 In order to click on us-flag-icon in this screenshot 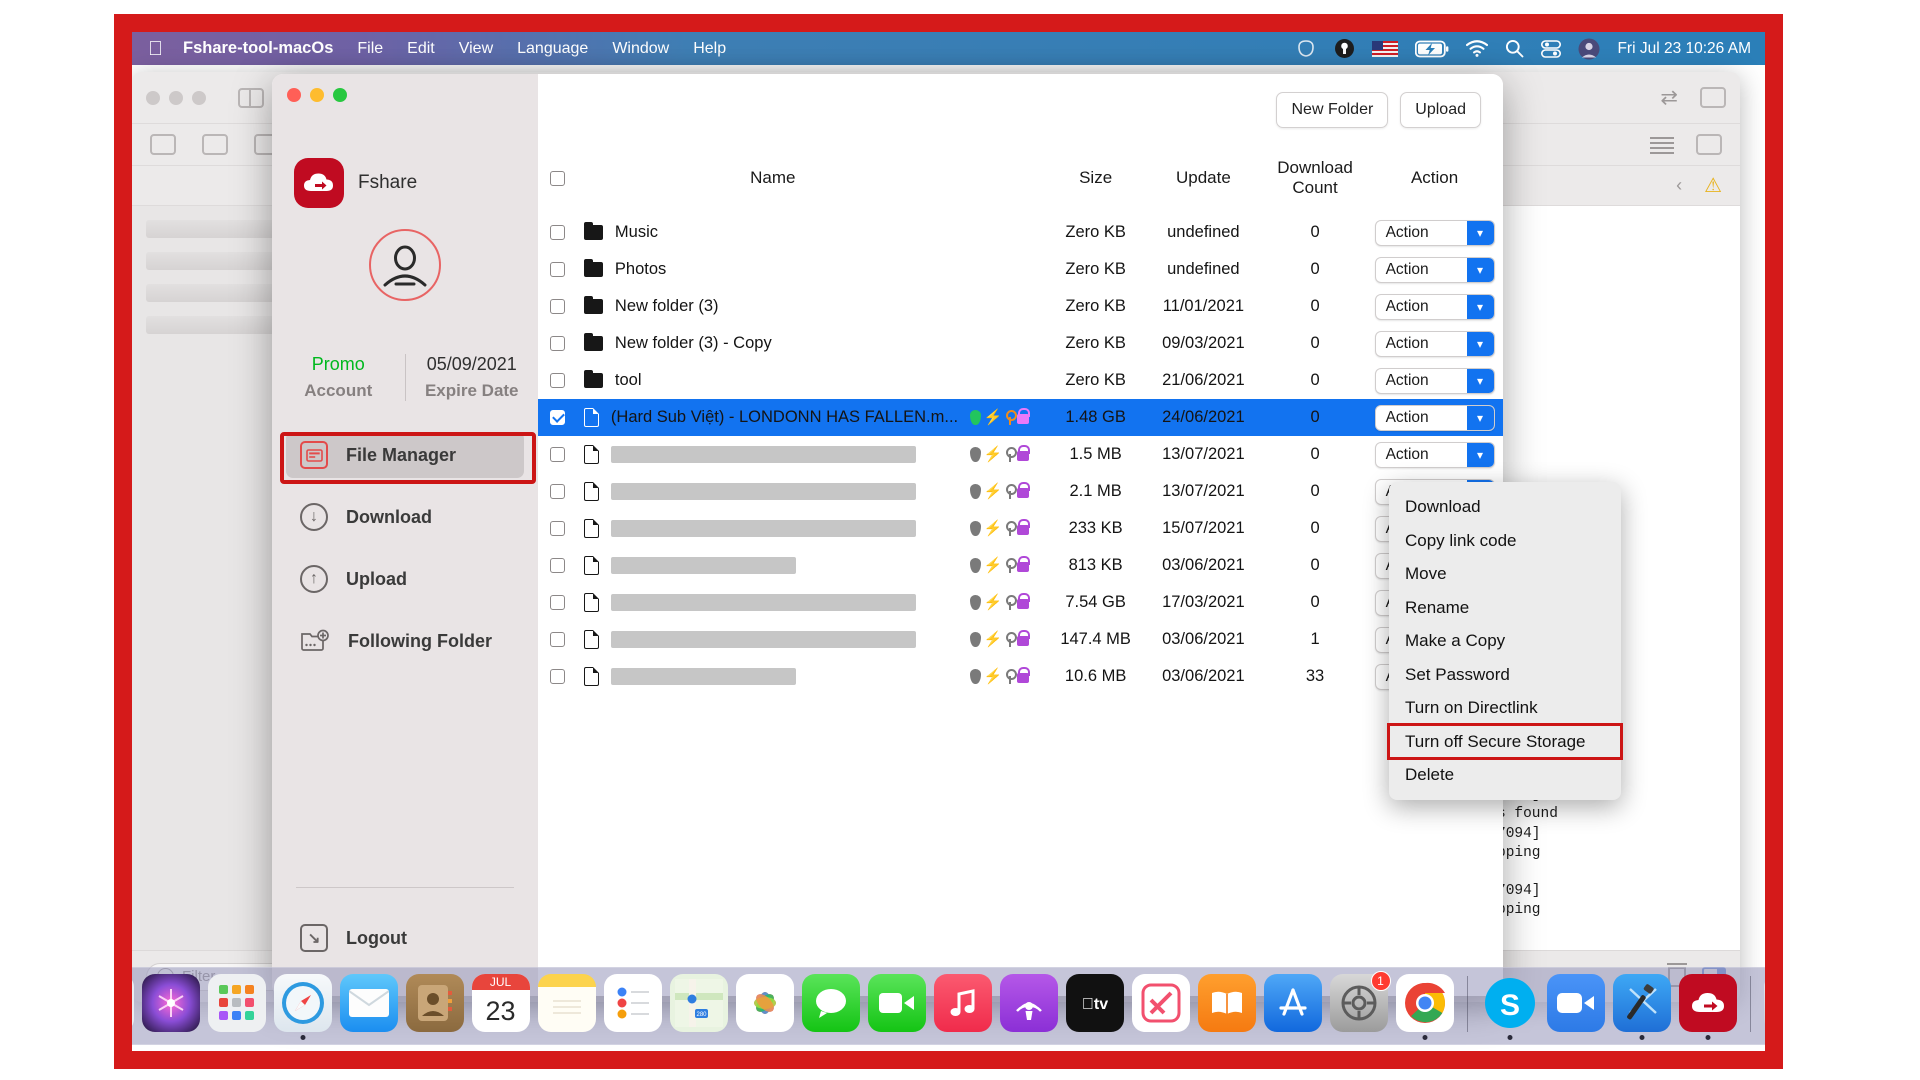, I will do `click(1385, 48)`.